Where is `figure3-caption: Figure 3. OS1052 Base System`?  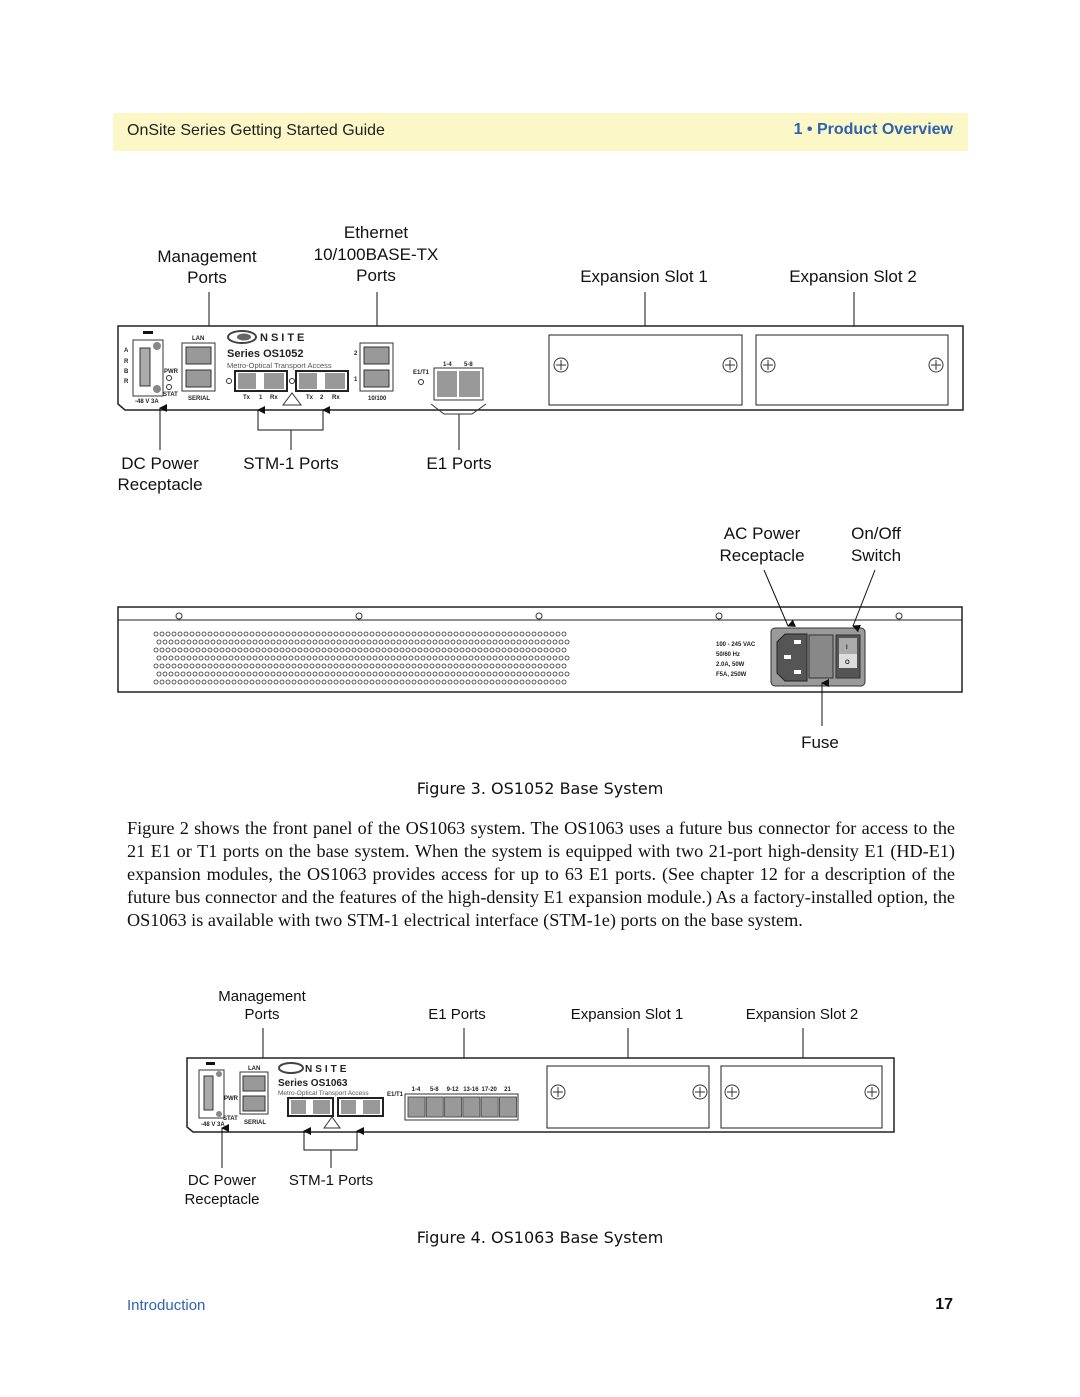
figure3-caption: Figure 3. OS1052 Base System is located at coordinates (540, 788).